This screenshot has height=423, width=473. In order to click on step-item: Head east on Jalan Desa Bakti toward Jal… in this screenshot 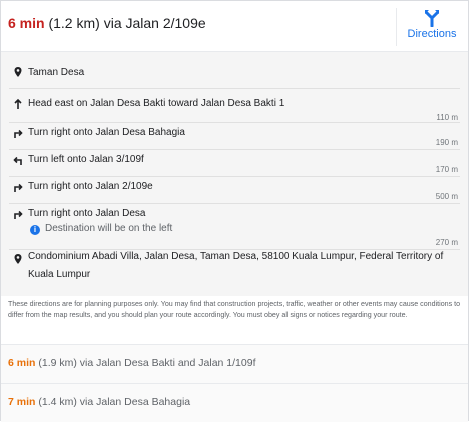, I will do `click(234, 106)`.